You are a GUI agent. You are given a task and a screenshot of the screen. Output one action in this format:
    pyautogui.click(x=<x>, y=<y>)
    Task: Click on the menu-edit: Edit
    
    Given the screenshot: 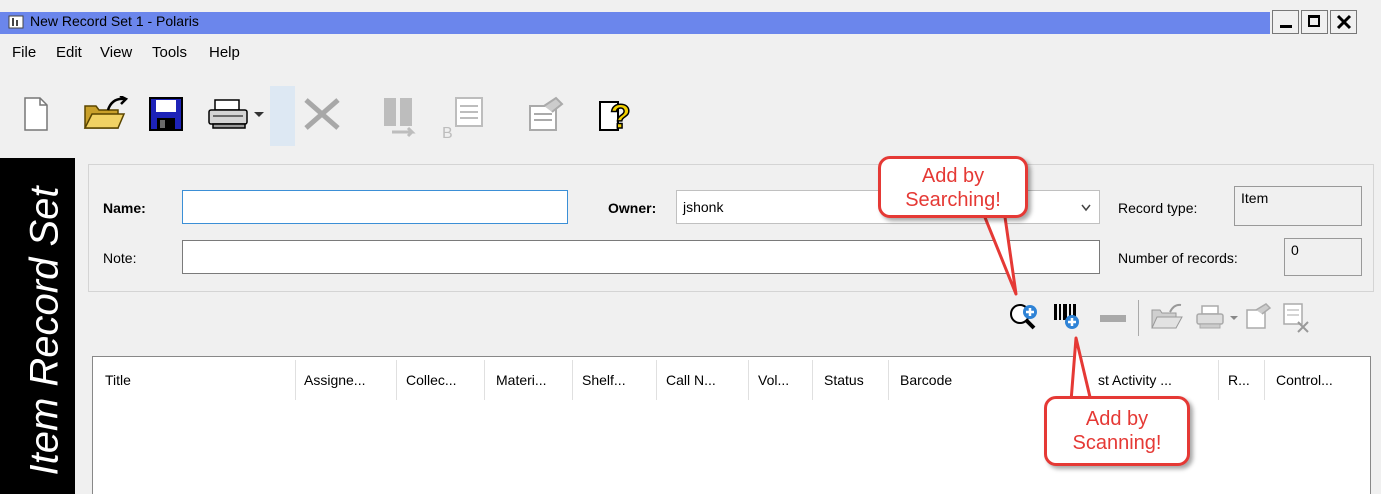 What is the action you would take?
    pyautogui.click(x=69, y=52)
    